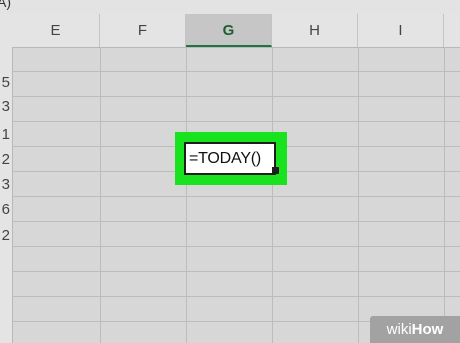 Image resolution: width=460 pixels, height=343 pixels. What do you see at coordinates (5, 5) in the screenshot?
I see `formula-bar-text: A)` at bounding box center [5, 5].